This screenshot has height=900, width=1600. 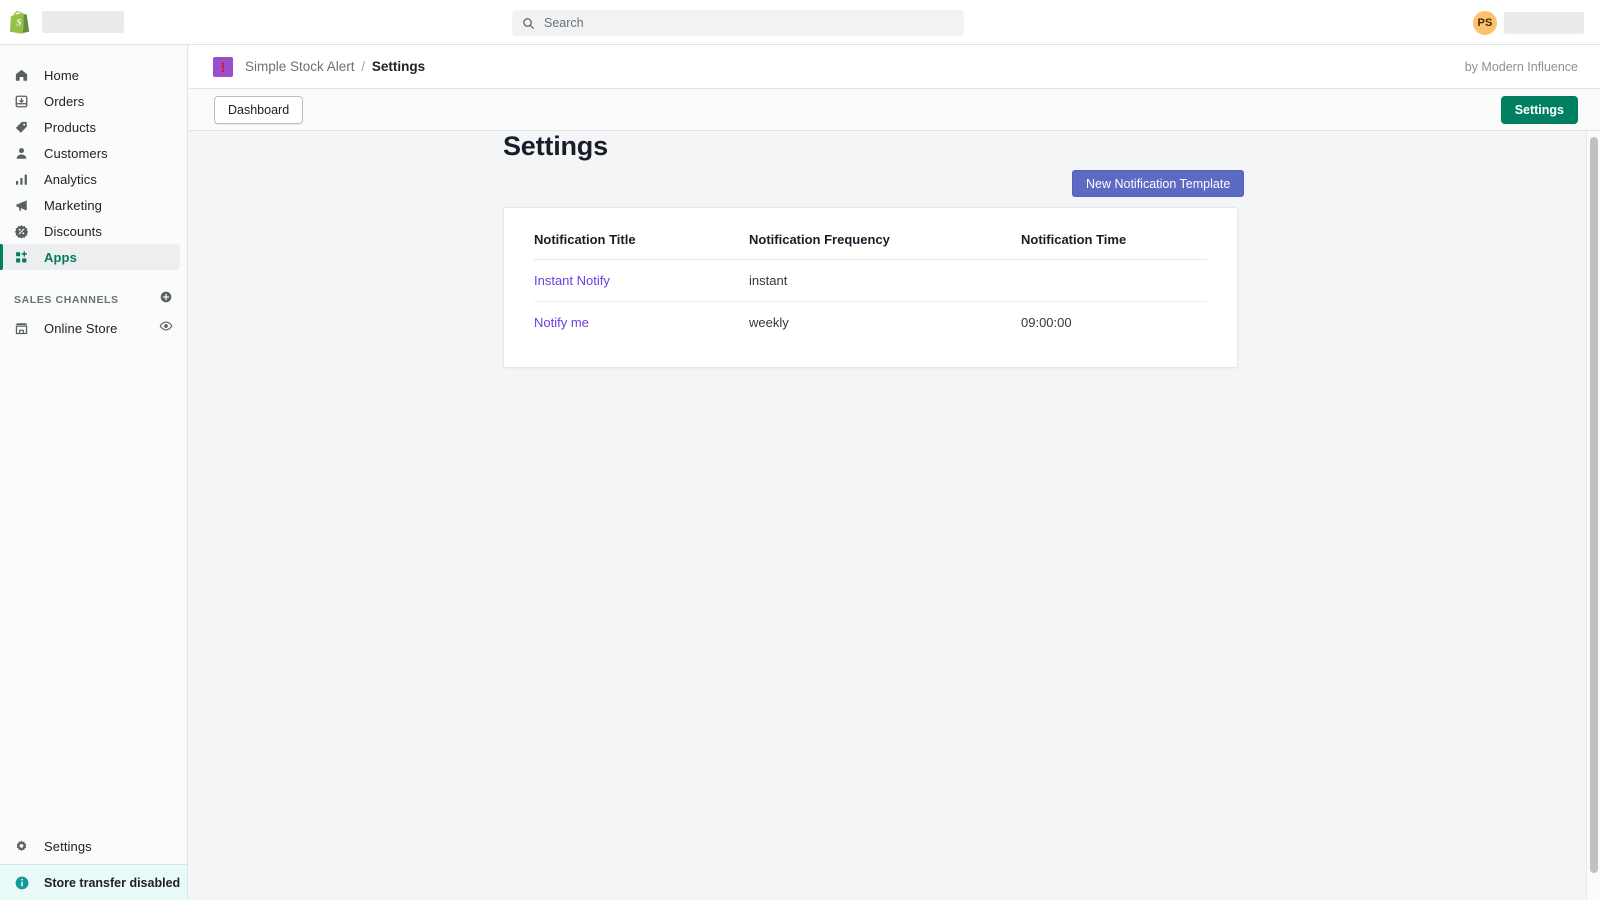 I want to click on sidebar-item-apps: Apps, so click(x=90, y=257).